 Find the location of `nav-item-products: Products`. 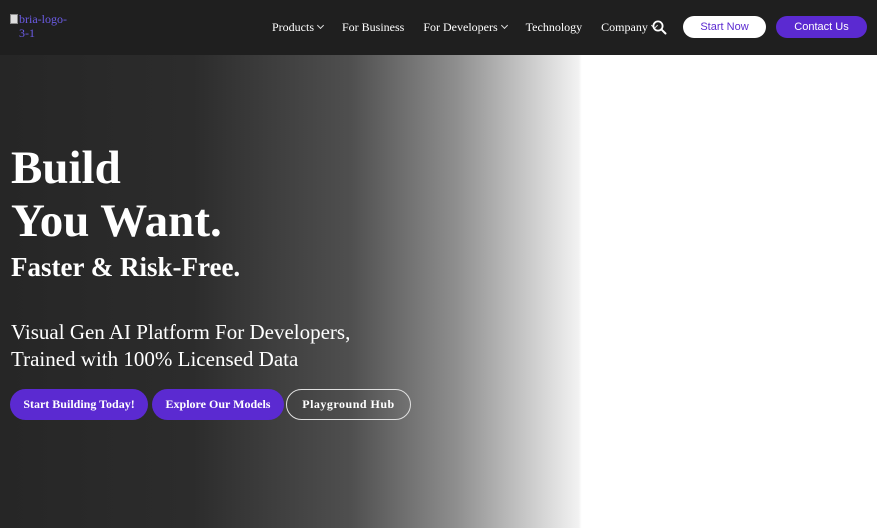

nav-item-products: Products is located at coordinates (298, 27).